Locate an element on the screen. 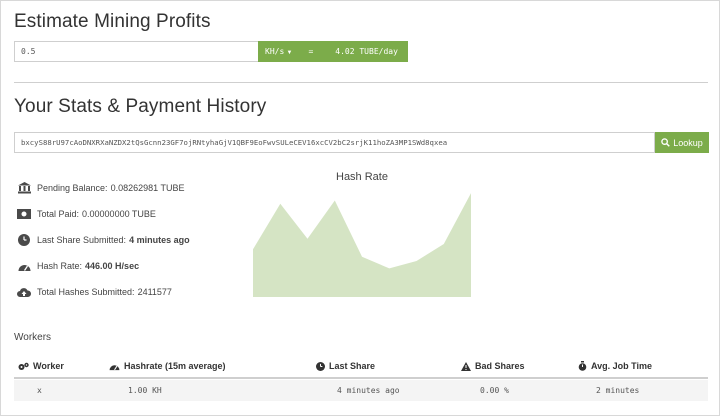 Image resolution: width=720 pixels, height=416 pixels. hash-rate-area is located at coordinates (362, 245).